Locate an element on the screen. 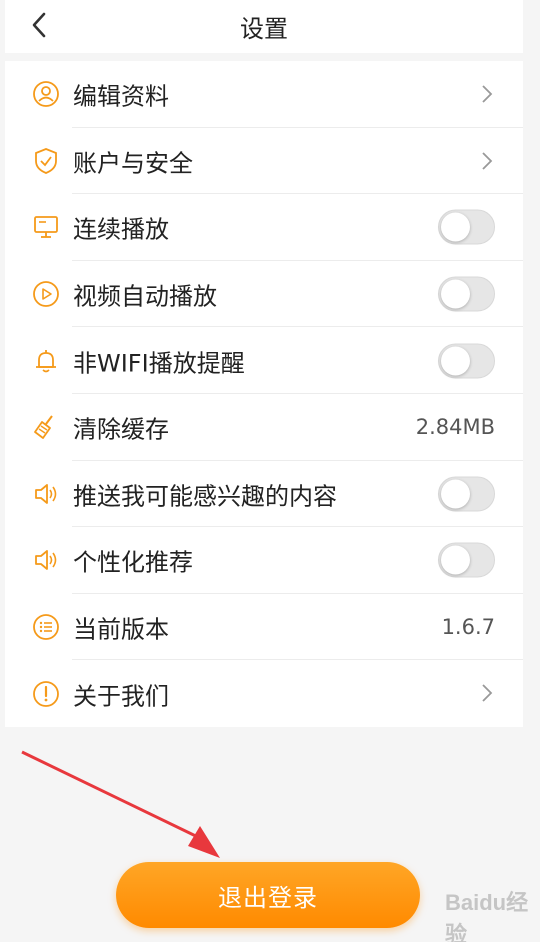 Image resolution: width=540 pixels, height=942 pixels. settings-row-label: 非WIFI播放提醒 is located at coordinates (159, 363).